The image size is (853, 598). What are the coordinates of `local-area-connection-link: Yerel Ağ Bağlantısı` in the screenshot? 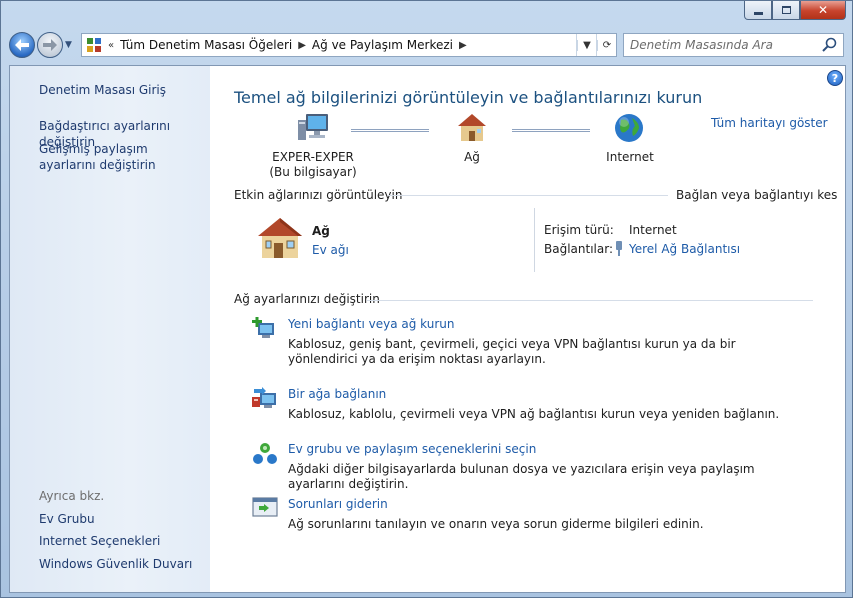 It's located at (684, 249).